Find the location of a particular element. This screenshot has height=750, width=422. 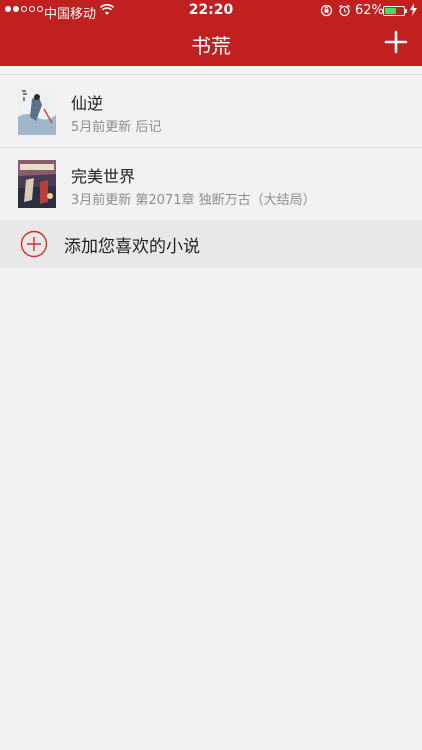

add-book-button is located at coordinates (396, 42).